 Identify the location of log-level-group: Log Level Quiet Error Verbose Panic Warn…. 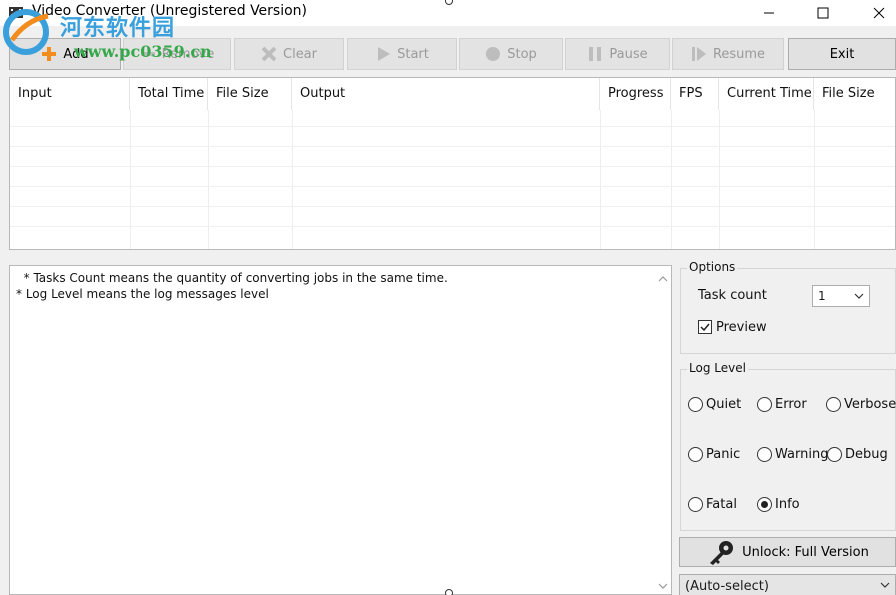
(788, 446).